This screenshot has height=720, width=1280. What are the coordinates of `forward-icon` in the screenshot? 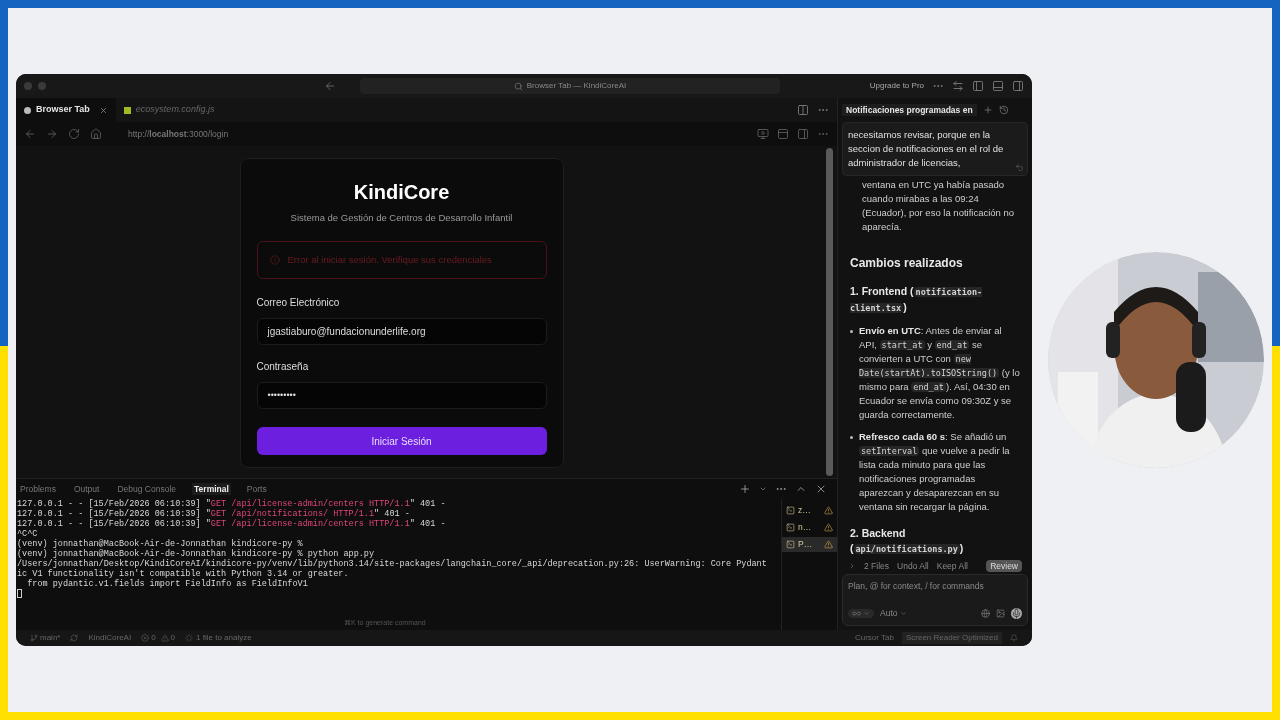 It's located at (52, 134).